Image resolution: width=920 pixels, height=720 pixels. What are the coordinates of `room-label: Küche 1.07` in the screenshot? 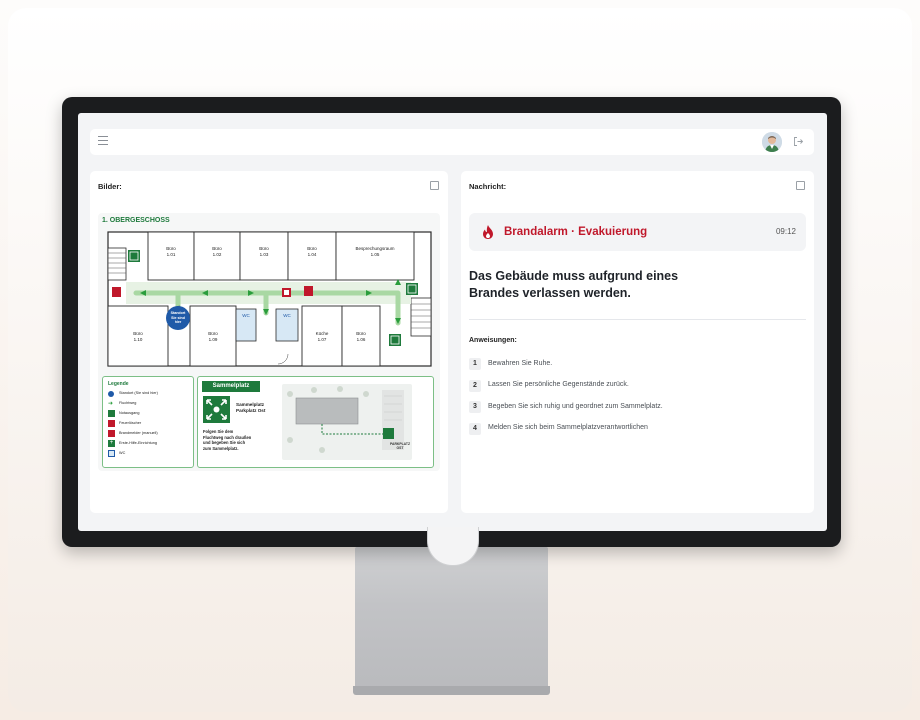 It's located at (322, 336).